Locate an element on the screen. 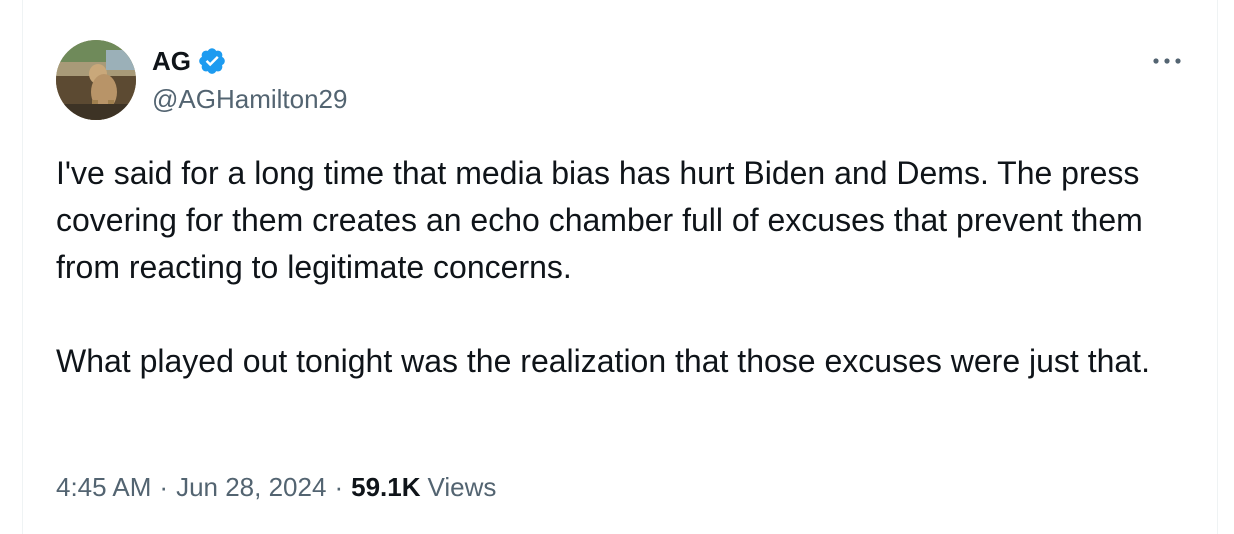  tweet-meta: 4:45 AM · Jun 28, 2024 · 59.1K Views is located at coordinates (276, 487).